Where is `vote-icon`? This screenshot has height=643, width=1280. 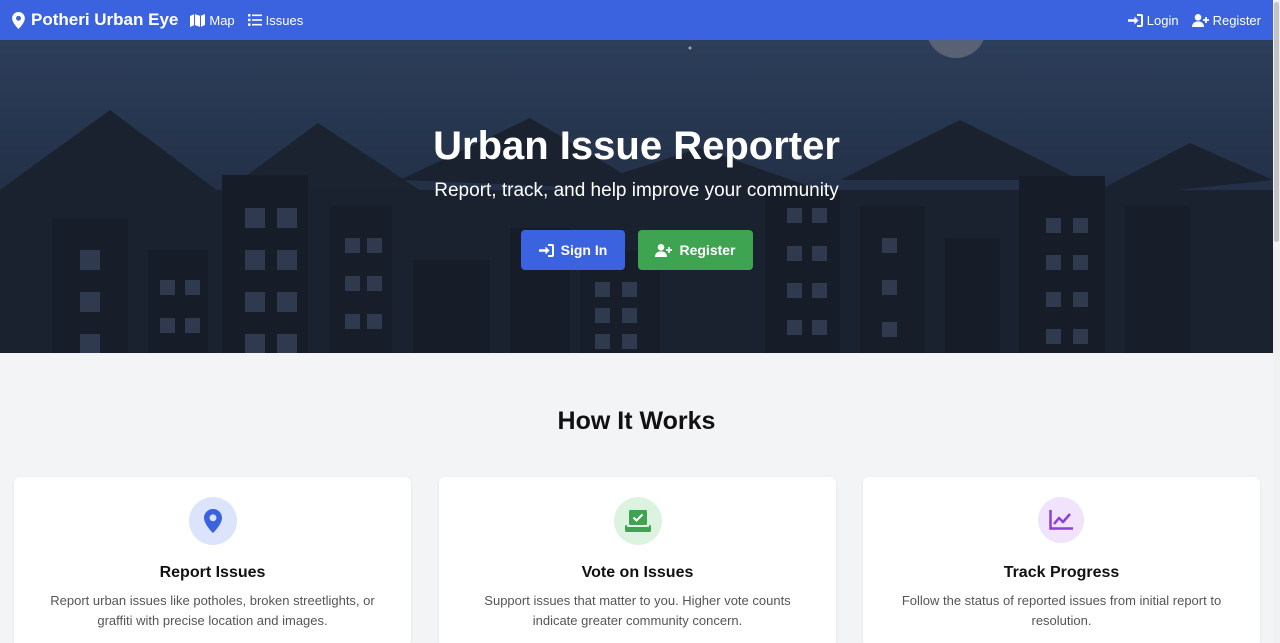 vote-icon is located at coordinates (637, 521).